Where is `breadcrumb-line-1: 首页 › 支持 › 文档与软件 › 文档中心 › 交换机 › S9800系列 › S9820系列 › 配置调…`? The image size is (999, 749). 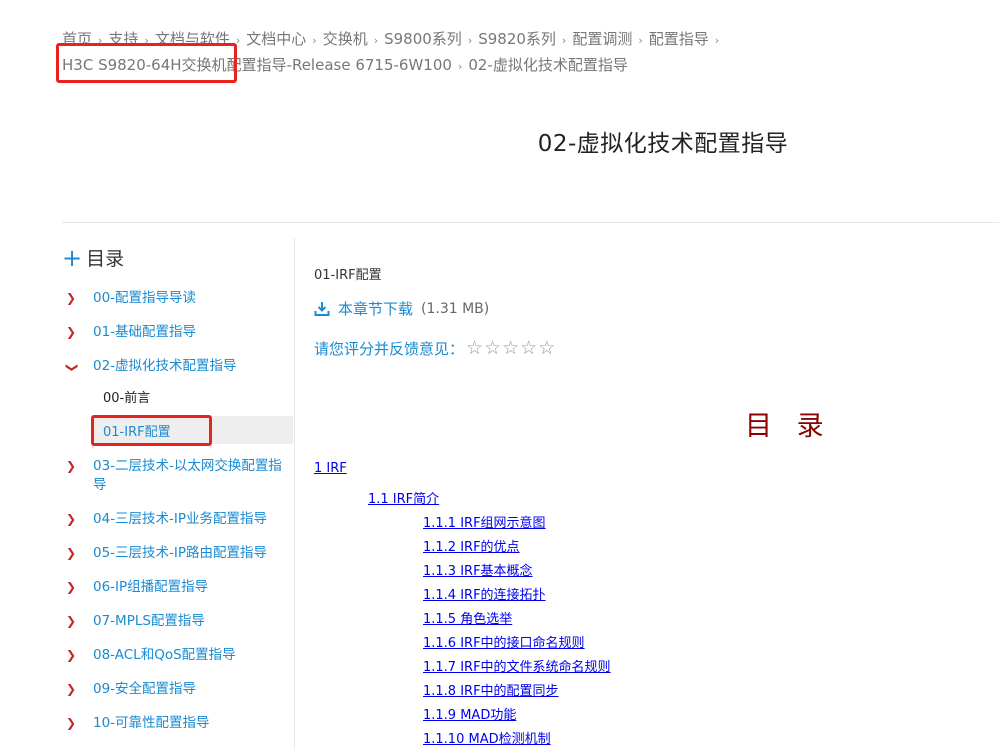 breadcrumb-line-1: 首页 › 支持 › 文档与软件 › 文档中心 › 交换机 › S9800系列 › S9820系列 › 配置调… is located at coordinates (422, 40).